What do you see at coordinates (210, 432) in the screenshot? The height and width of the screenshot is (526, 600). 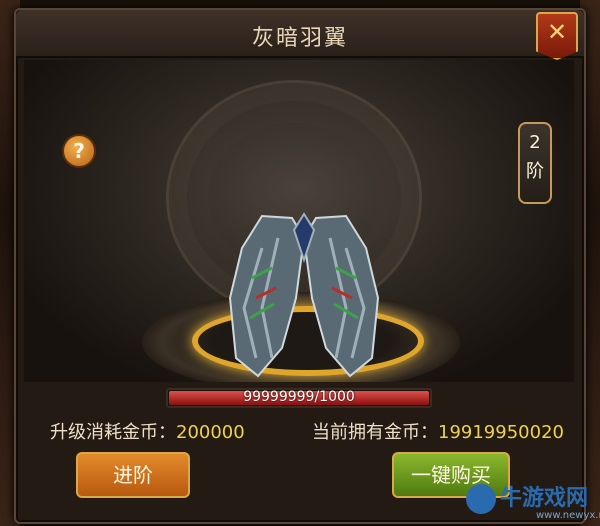 I see `upgrade-cost-value: 200000` at bounding box center [210, 432].